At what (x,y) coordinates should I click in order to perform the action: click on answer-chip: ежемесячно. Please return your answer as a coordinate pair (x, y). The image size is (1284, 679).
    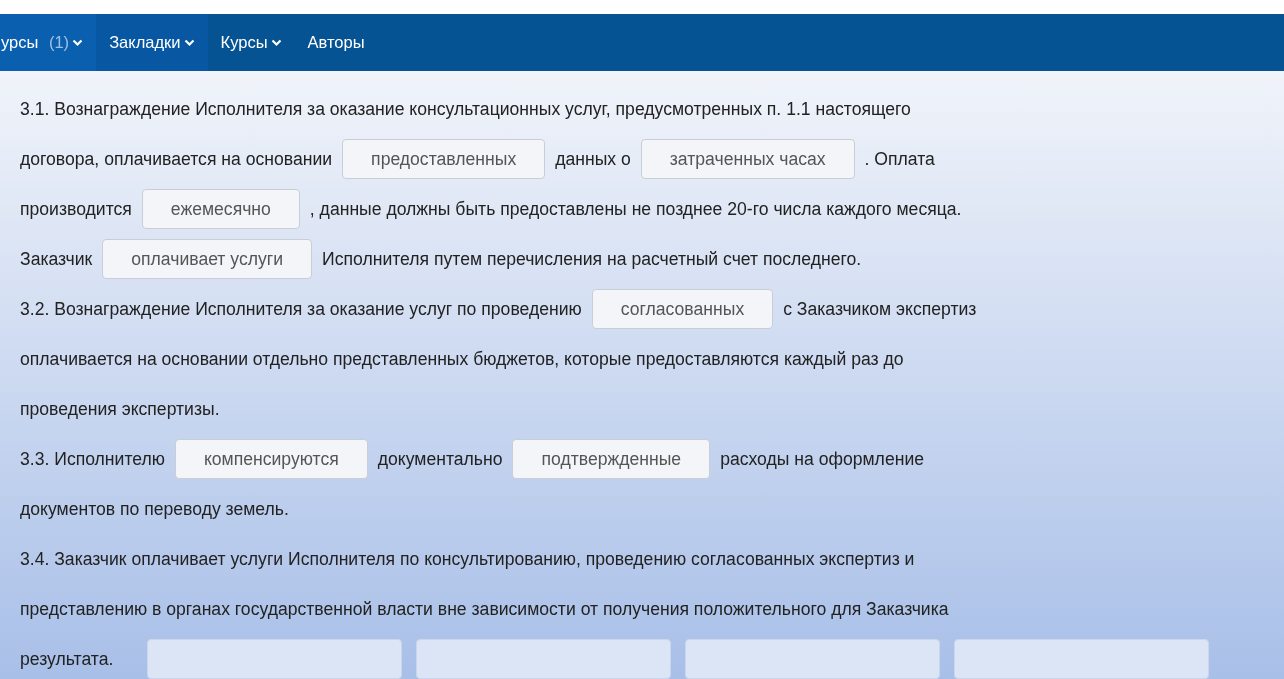
    Looking at the image, I should click on (220, 209).